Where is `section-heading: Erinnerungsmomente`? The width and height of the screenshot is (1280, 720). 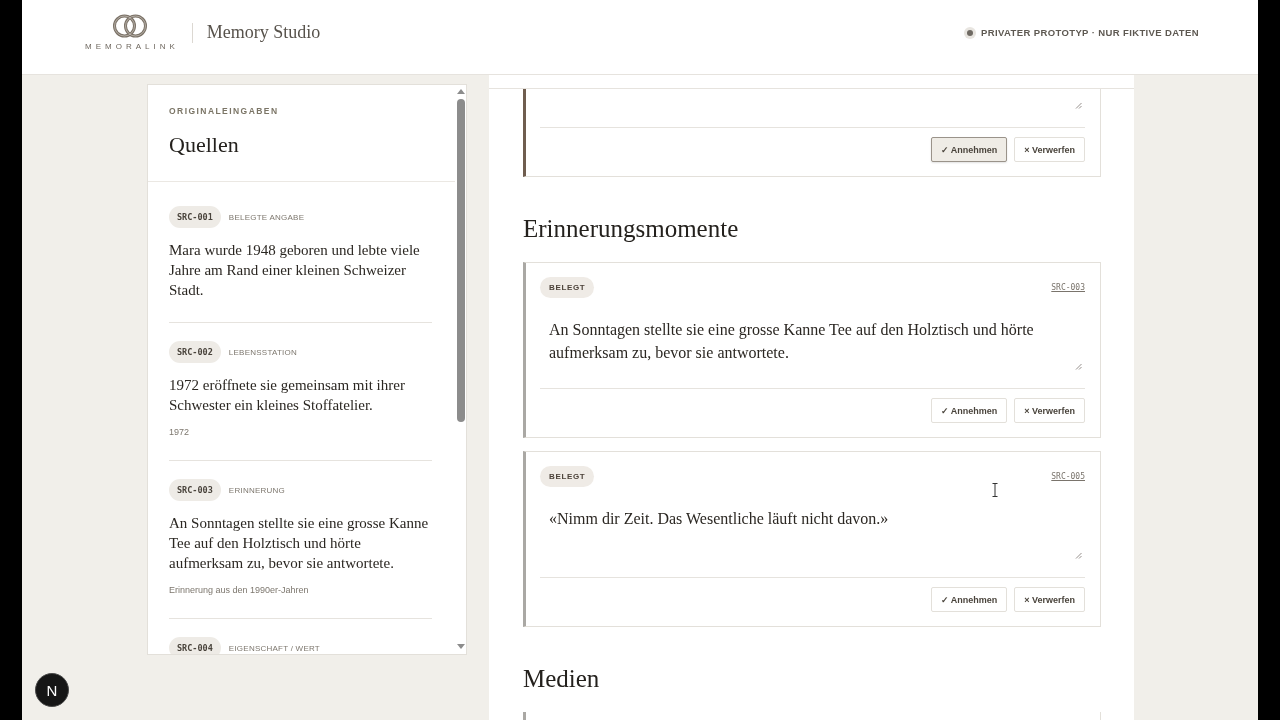
section-heading: Erinnerungsmomente is located at coordinates (631, 229).